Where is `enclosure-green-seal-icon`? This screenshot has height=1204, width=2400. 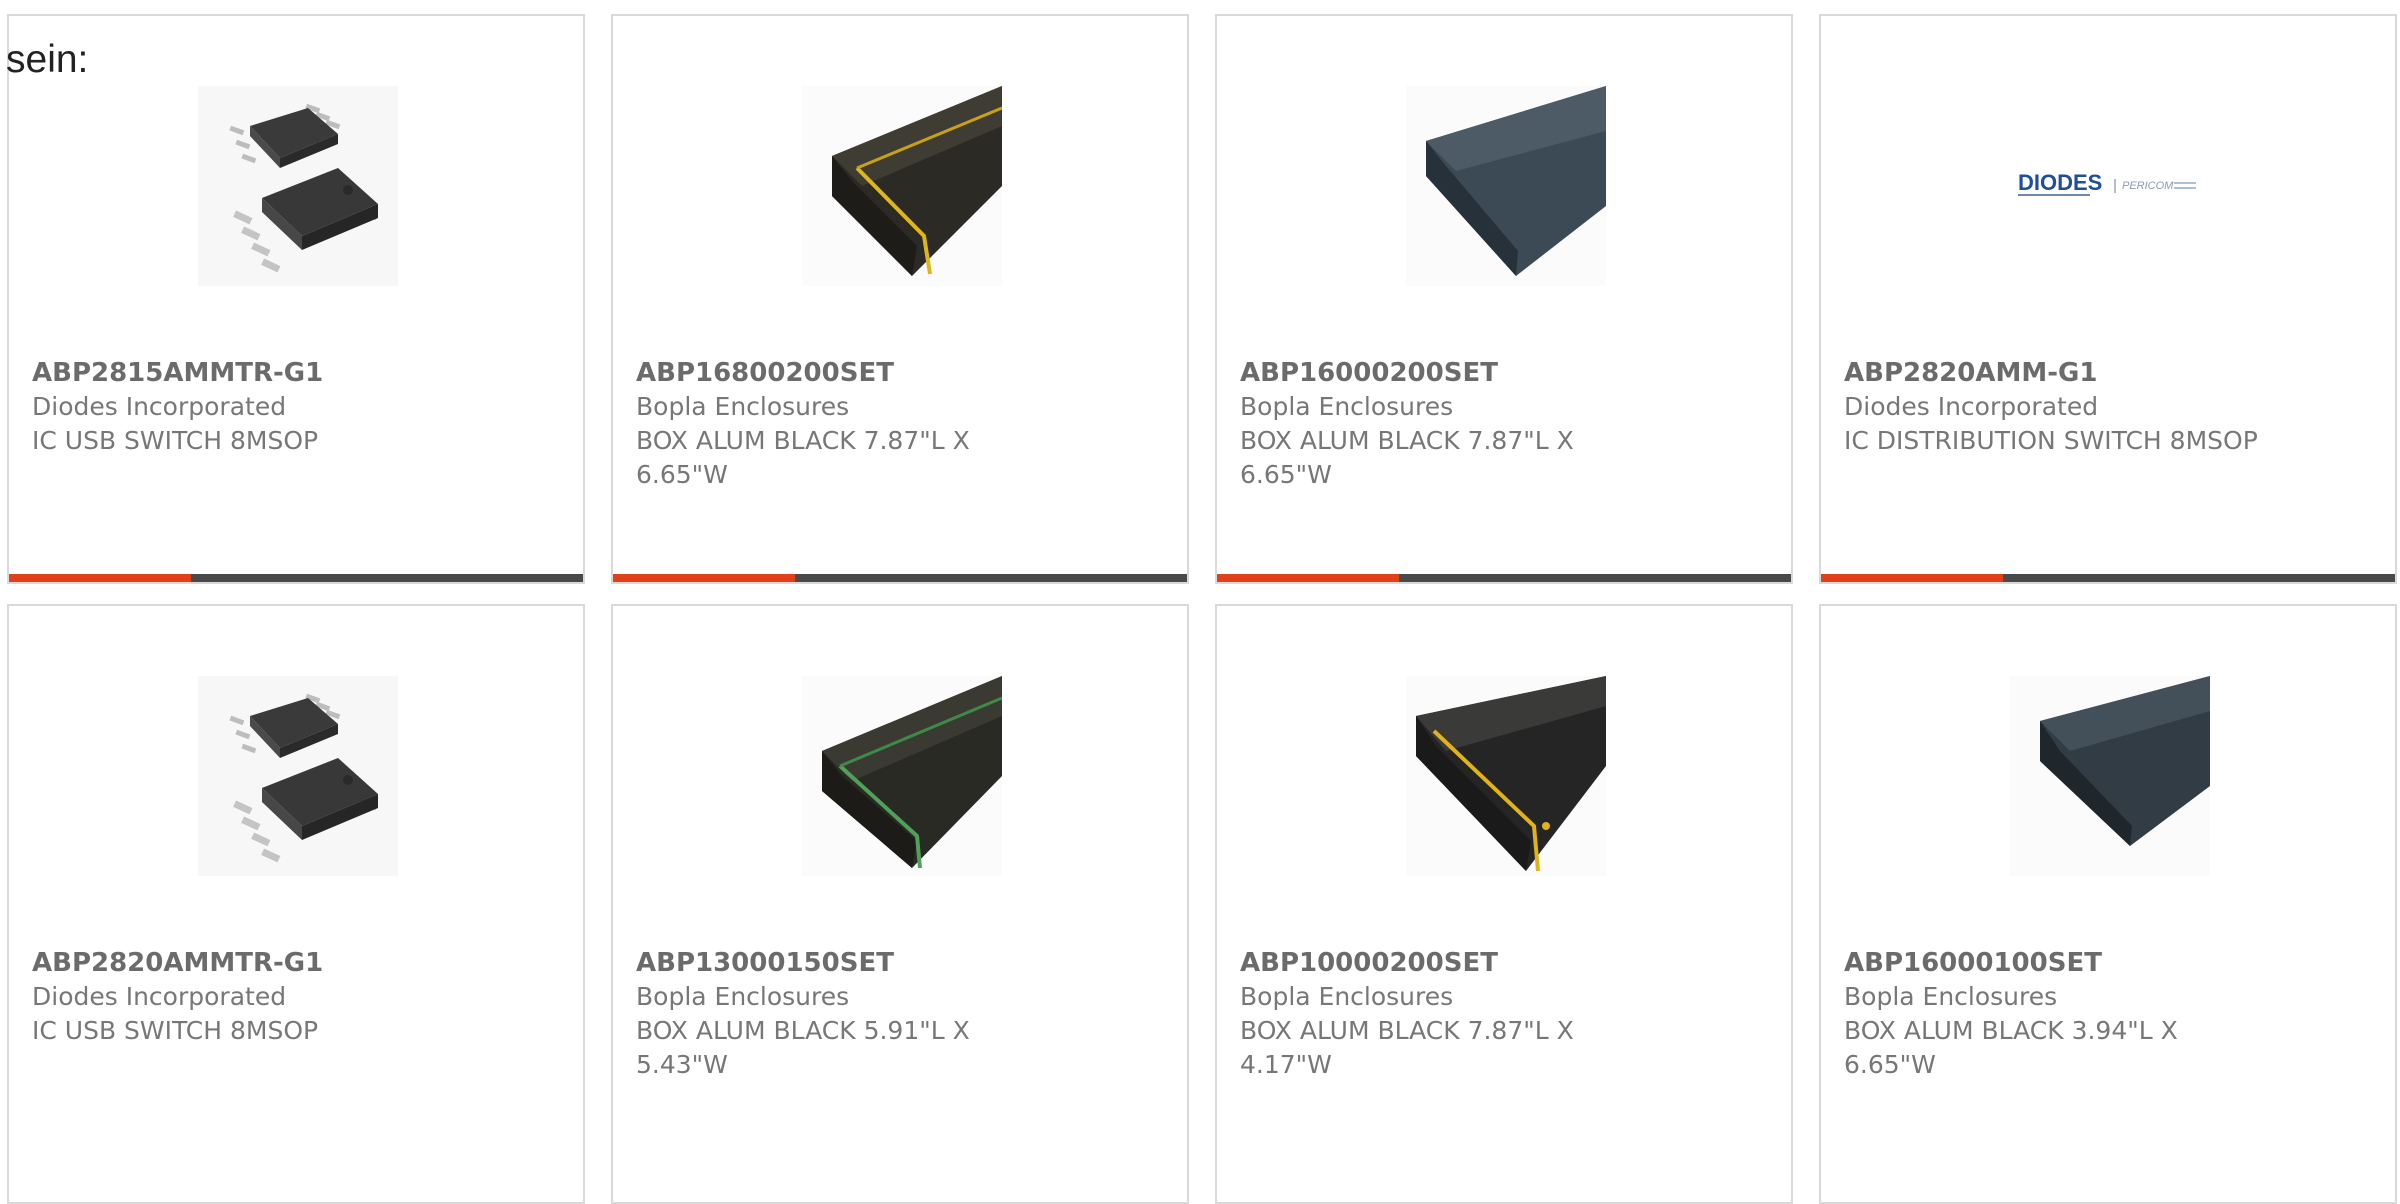
enclosure-green-seal-icon is located at coordinates (902, 776).